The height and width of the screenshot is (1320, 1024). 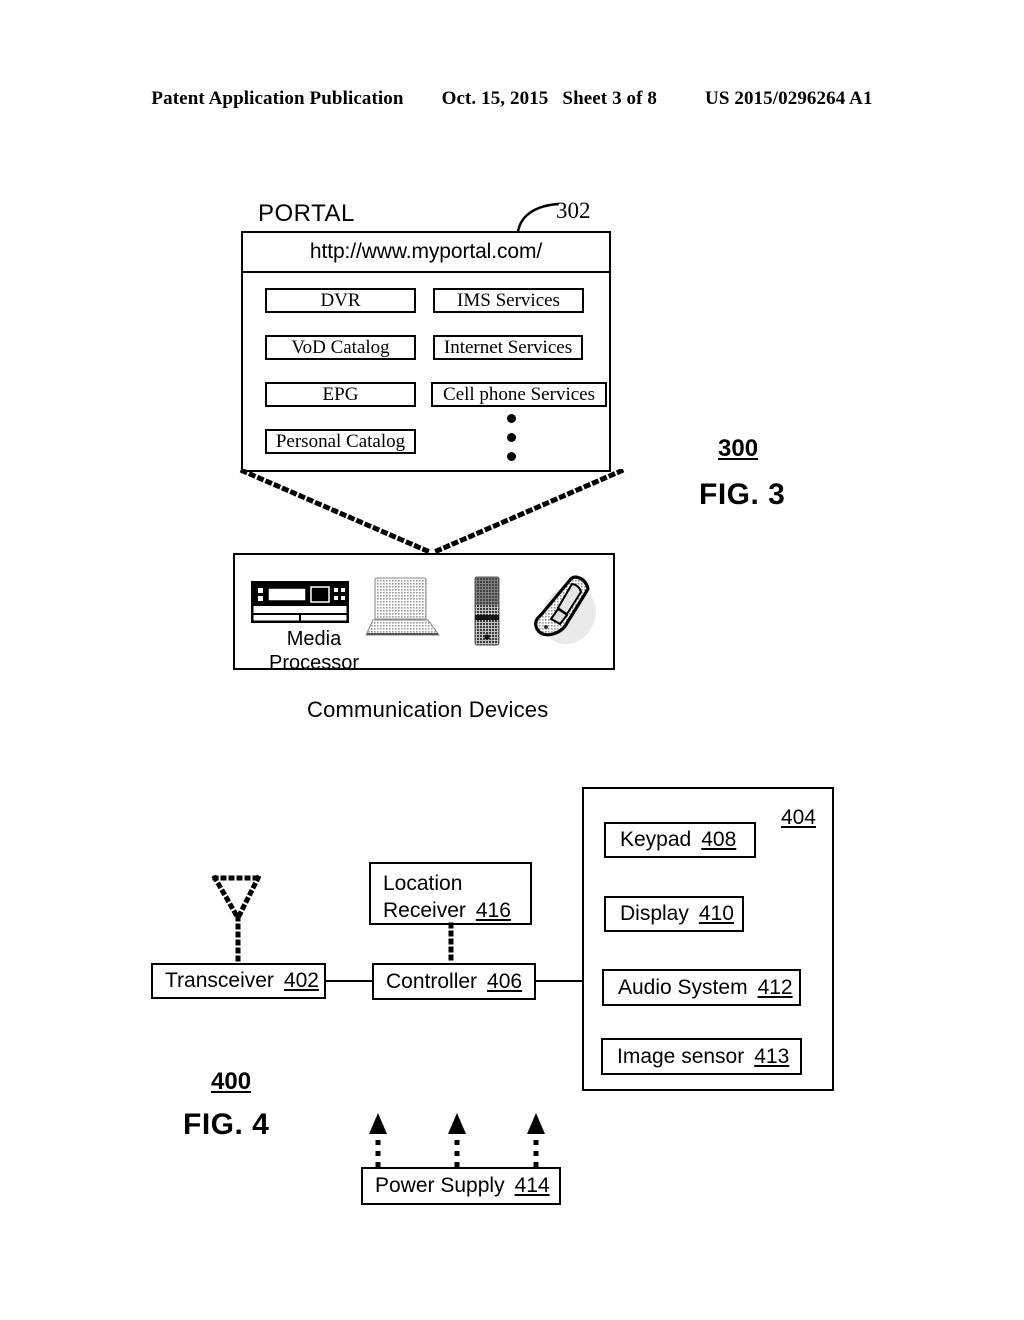 What do you see at coordinates (495, 98) in the screenshot?
I see `publication-date: Oct. 15, 2015` at bounding box center [495, 98].